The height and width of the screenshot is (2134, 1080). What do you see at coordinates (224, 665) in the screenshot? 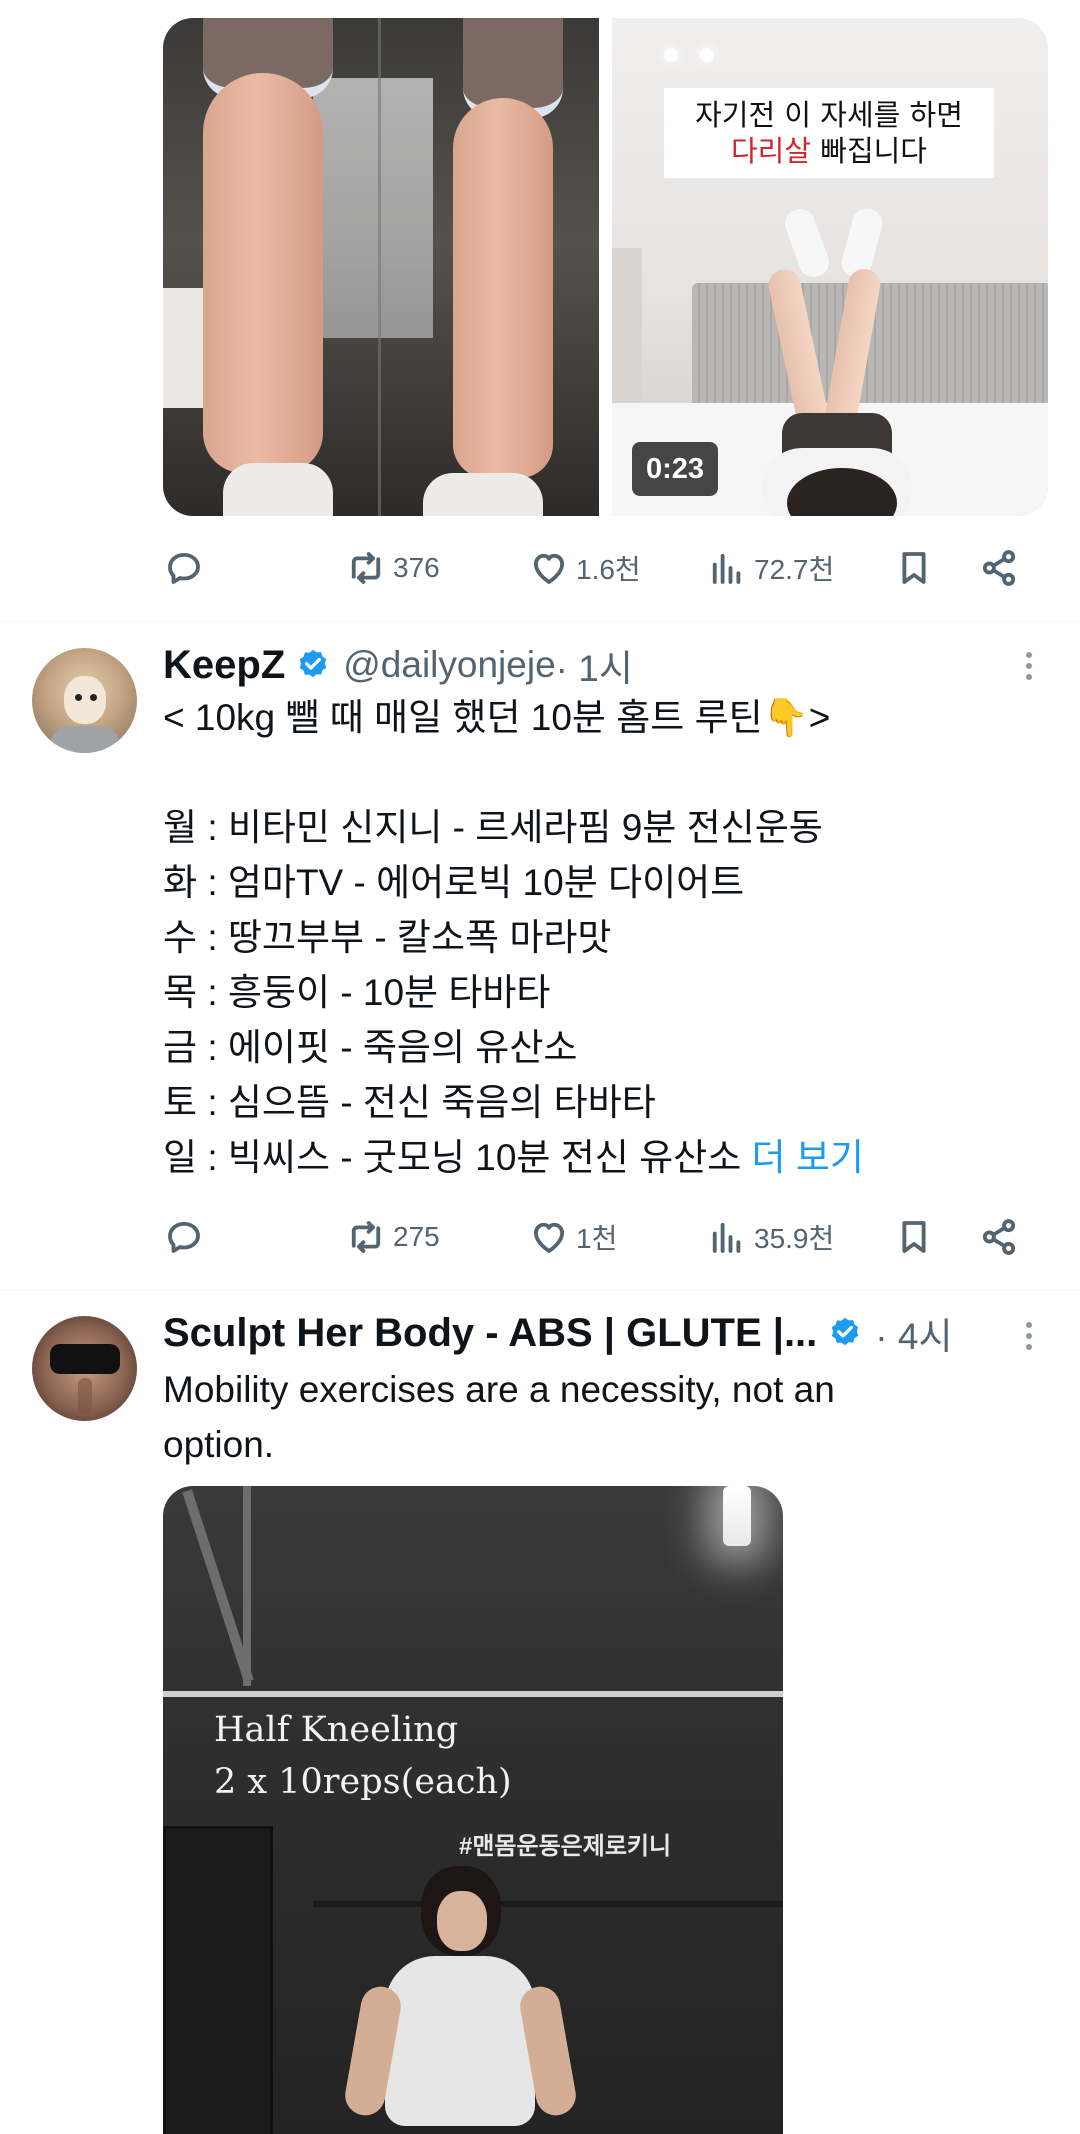
I see `display-name: KeepZ` at bounding box center [224, 665].